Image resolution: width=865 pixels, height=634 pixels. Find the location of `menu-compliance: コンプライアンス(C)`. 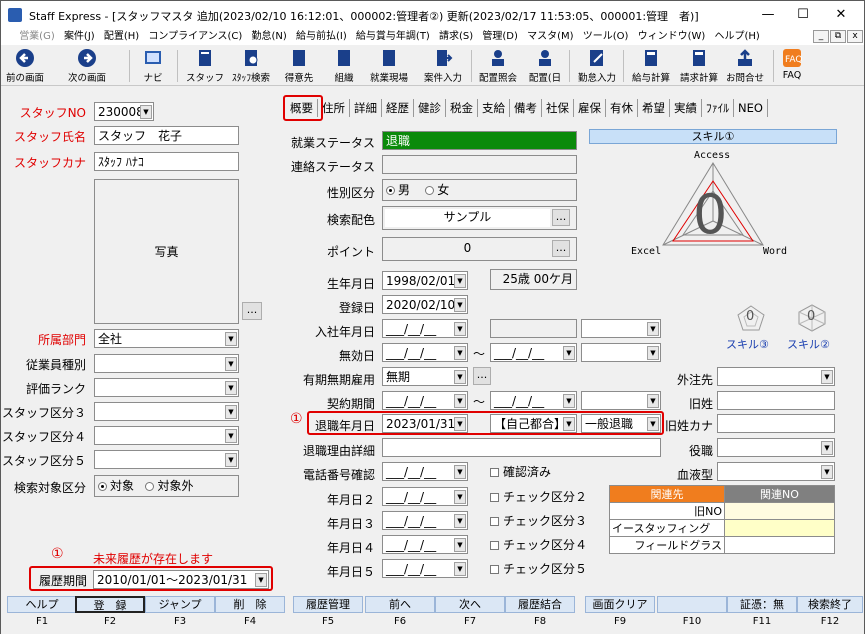

menu-compliance: コンプライアンス(C) is located at coordinates (195, 37).